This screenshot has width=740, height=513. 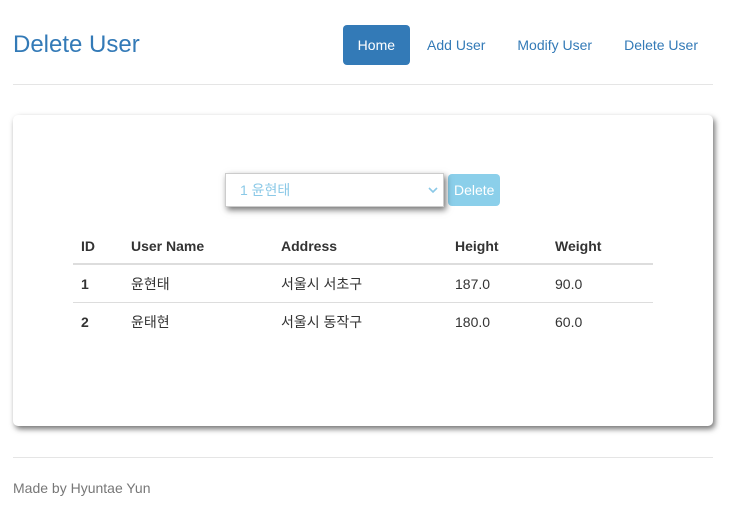 I want to click on col-weight: Weight, so click(x=600, y=247).